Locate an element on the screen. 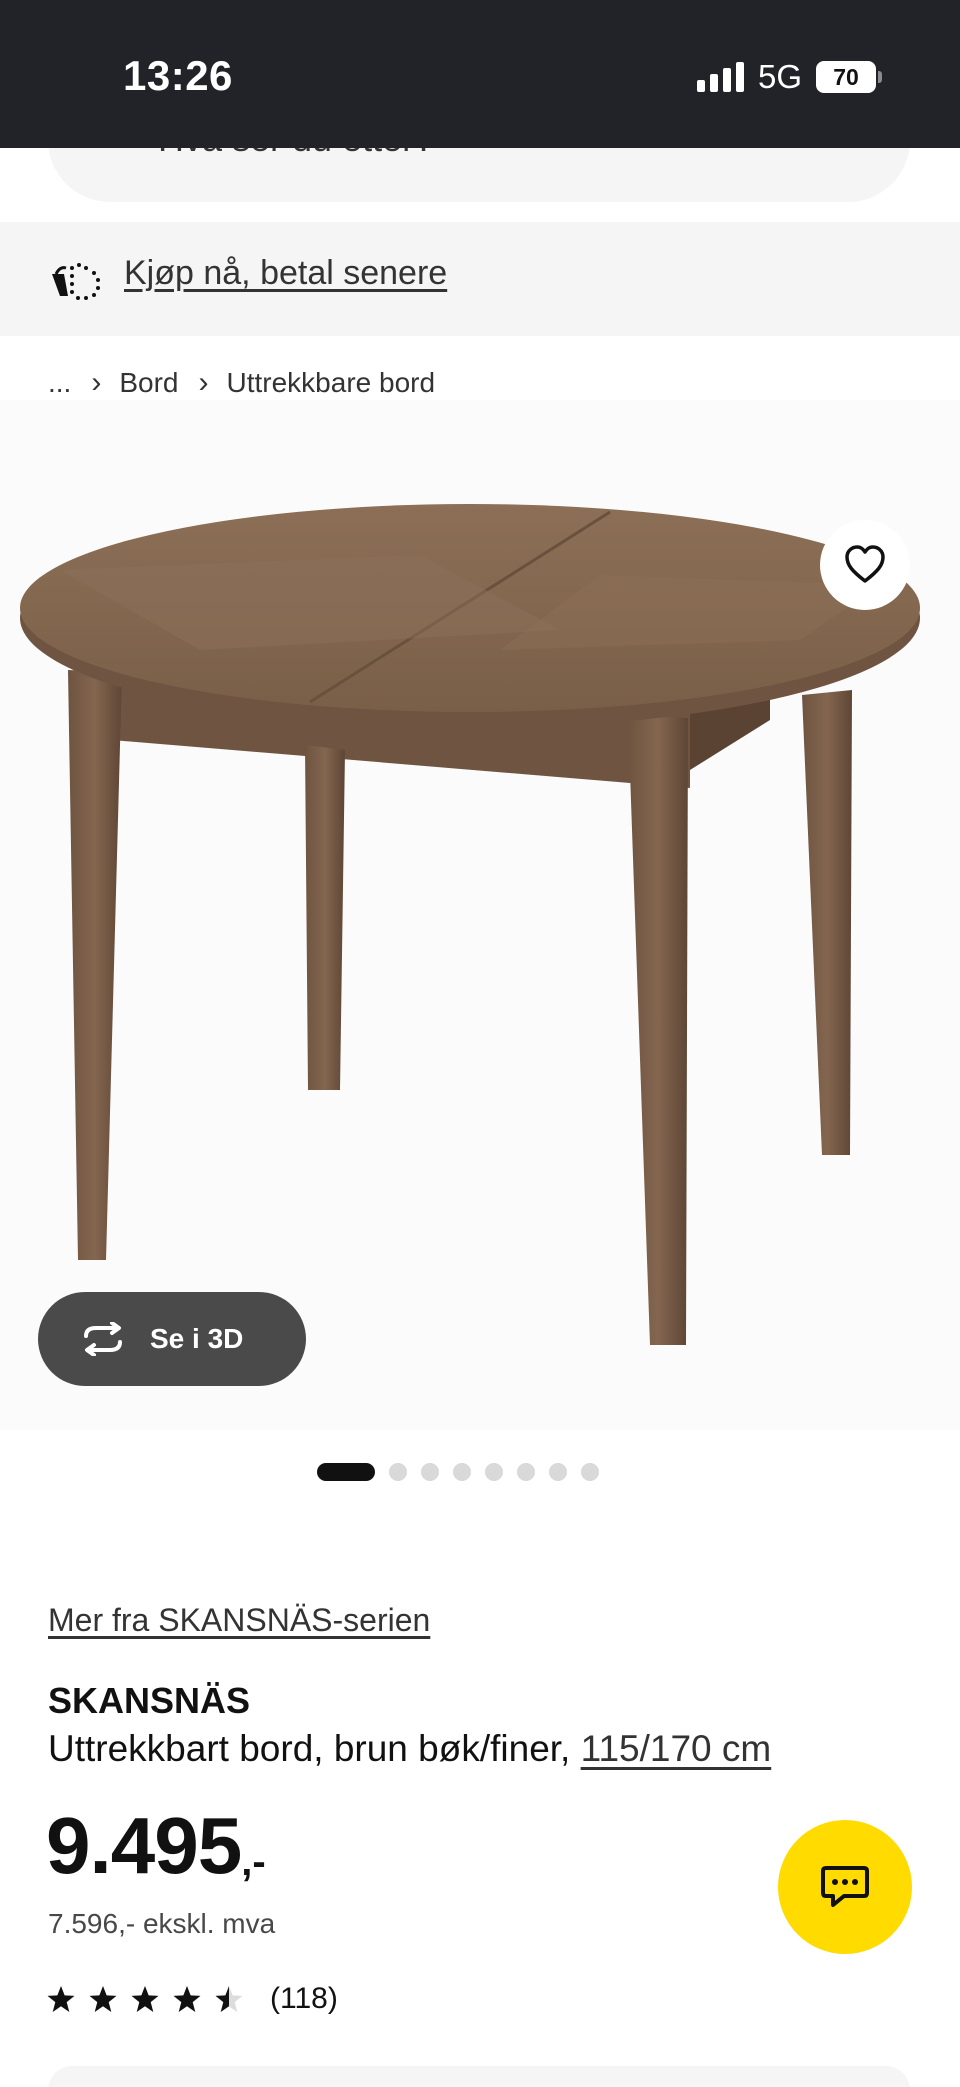 Image resolution: width=960 pixels, height=2087 pixels. heart-icon is located at coordinates (865, 564).